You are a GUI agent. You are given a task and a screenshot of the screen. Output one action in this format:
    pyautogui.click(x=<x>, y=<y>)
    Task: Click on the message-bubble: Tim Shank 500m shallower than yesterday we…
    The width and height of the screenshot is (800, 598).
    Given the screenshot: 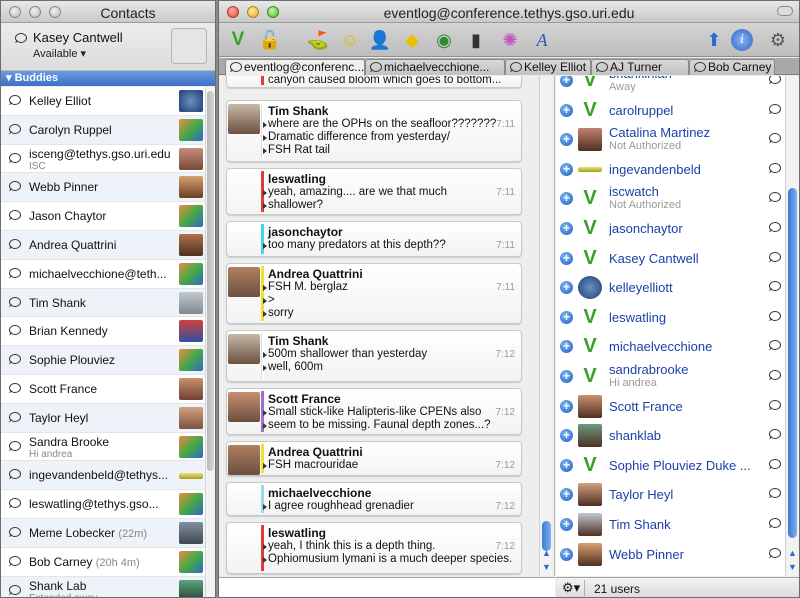 What is the action you would take?
    pyautogui.click(x=374, y=356)
    